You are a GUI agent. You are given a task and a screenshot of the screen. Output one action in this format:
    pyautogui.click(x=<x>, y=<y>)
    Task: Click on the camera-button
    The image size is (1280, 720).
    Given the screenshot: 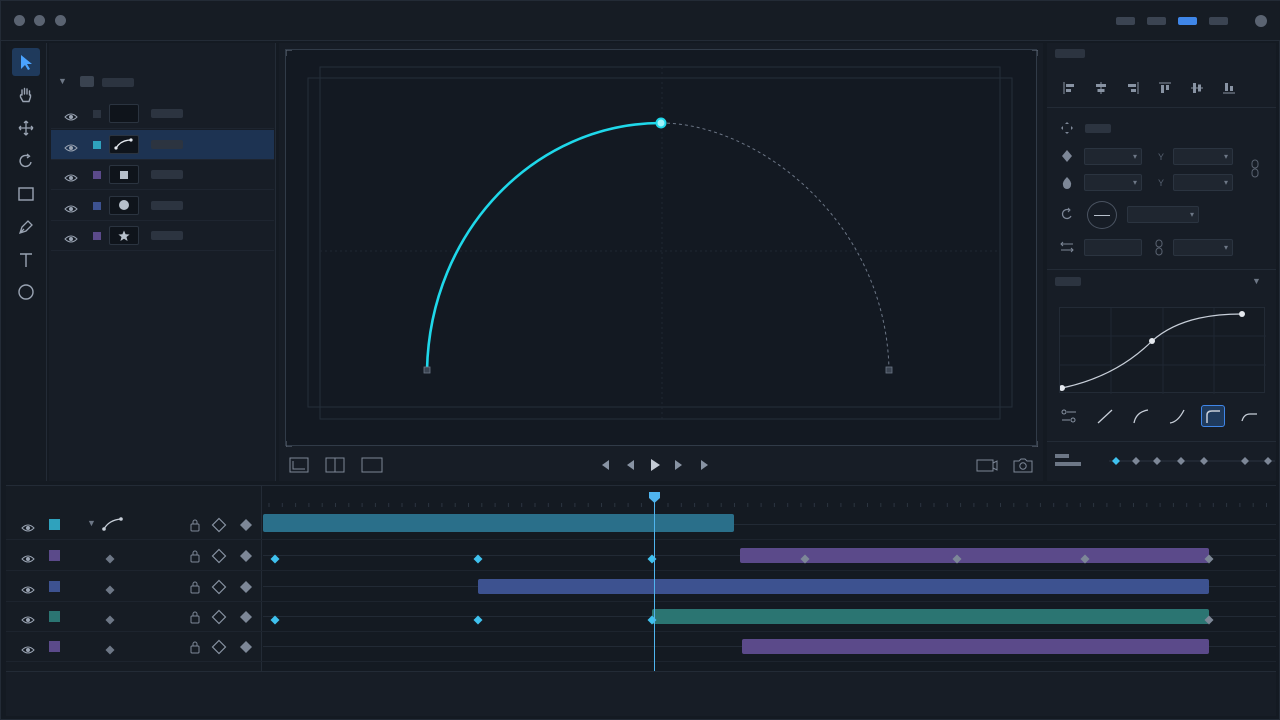 What is the action you would take?
    pyautogui.click(x=987, y=465)
    